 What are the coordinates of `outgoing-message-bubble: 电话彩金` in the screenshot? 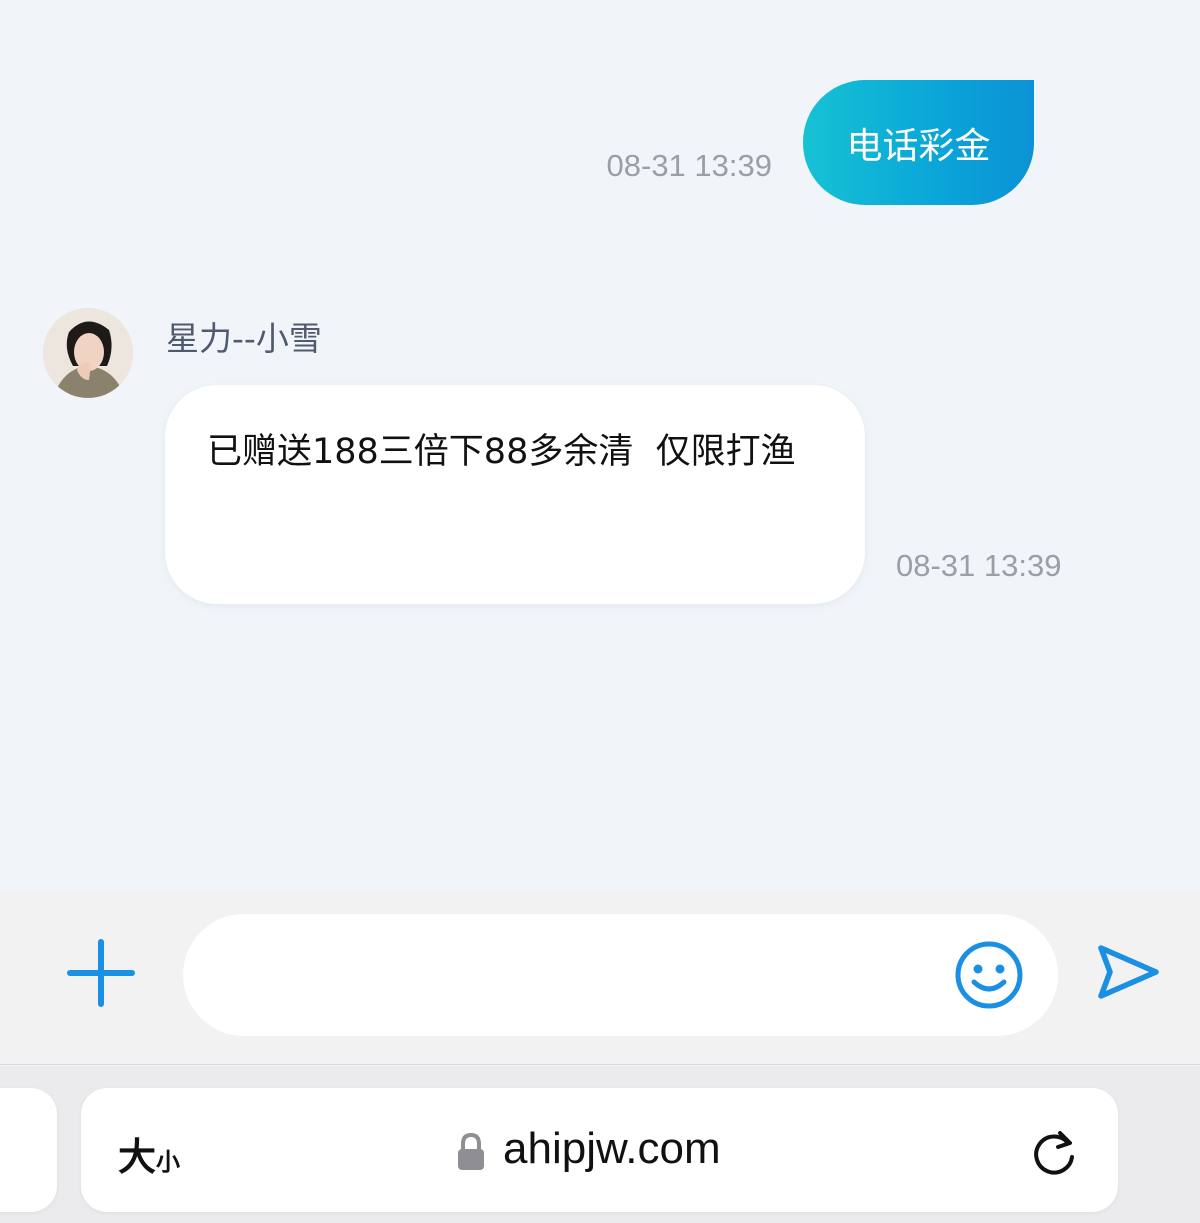 It's located at (918, 142).